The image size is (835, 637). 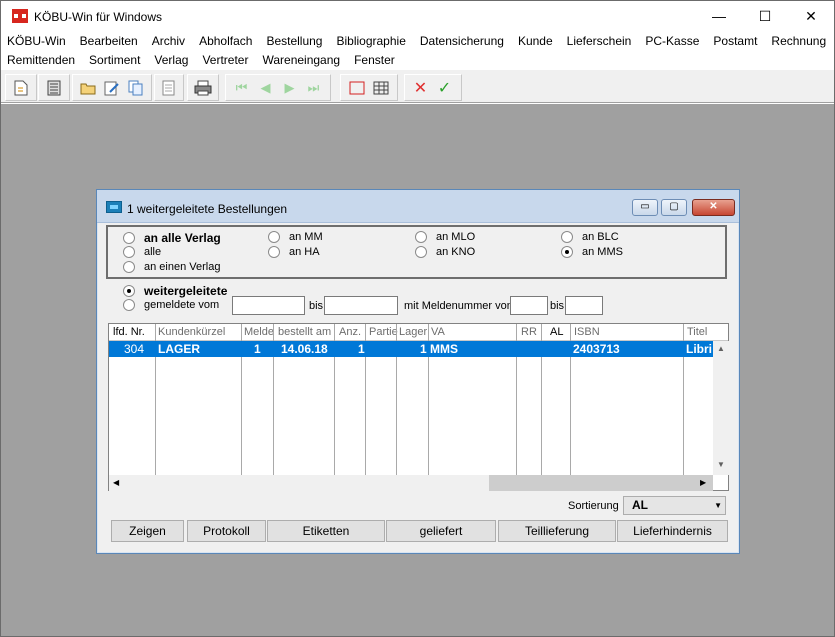 What do you see at coordinates (36, 41) in the screenshot?
I see `menu-koebu-win: KÖBU-Win` at bounding box center [36, 41].